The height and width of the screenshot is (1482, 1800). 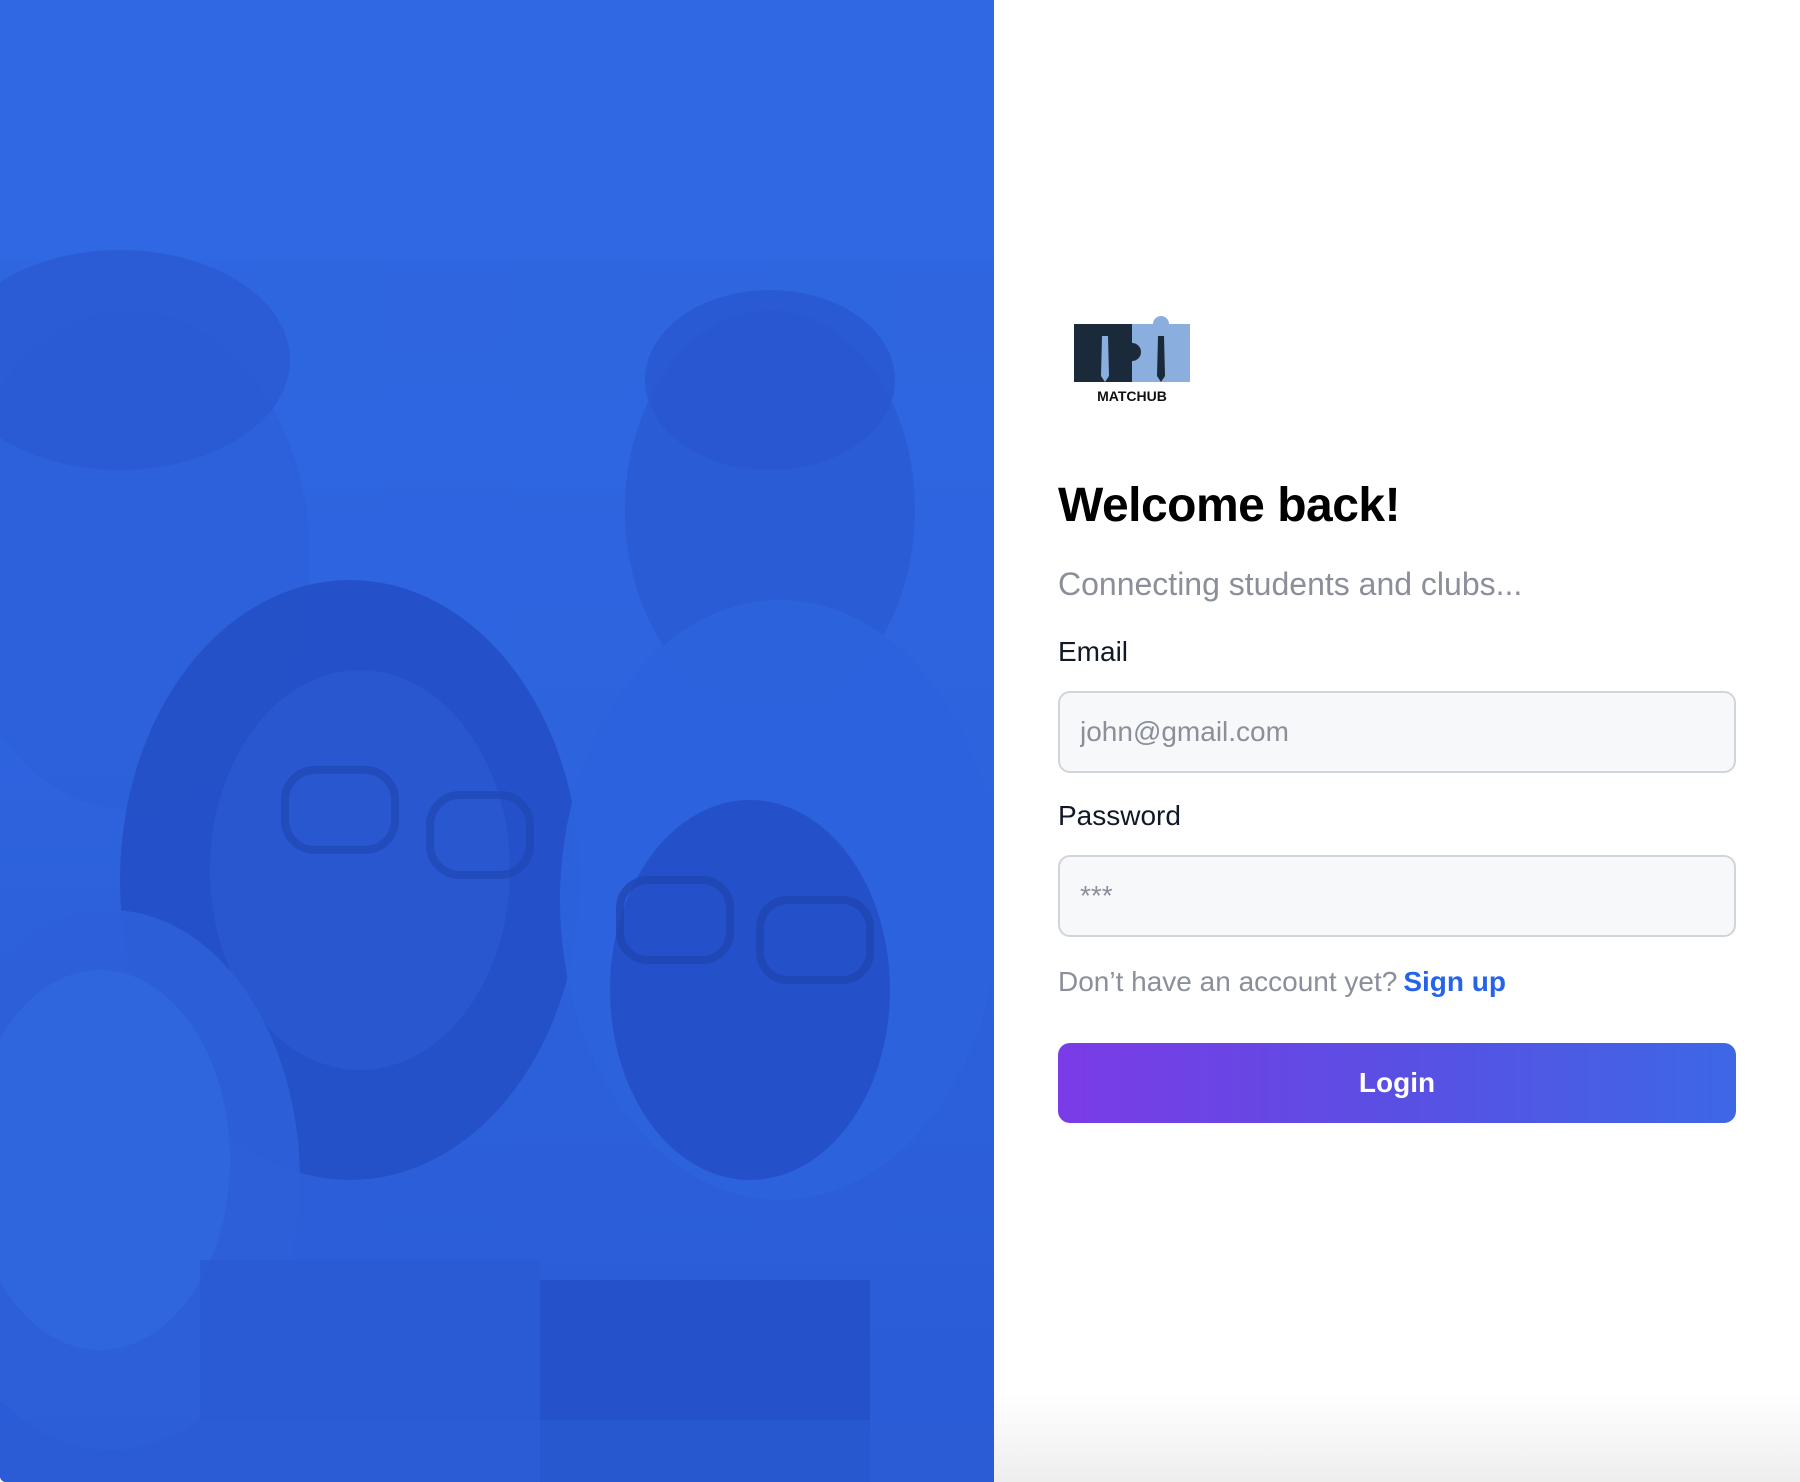 What do you see at coordinates (1229, 505) in the screenshot?
I see `page-title: Welcome back!` at bounding box center [1229, 505].